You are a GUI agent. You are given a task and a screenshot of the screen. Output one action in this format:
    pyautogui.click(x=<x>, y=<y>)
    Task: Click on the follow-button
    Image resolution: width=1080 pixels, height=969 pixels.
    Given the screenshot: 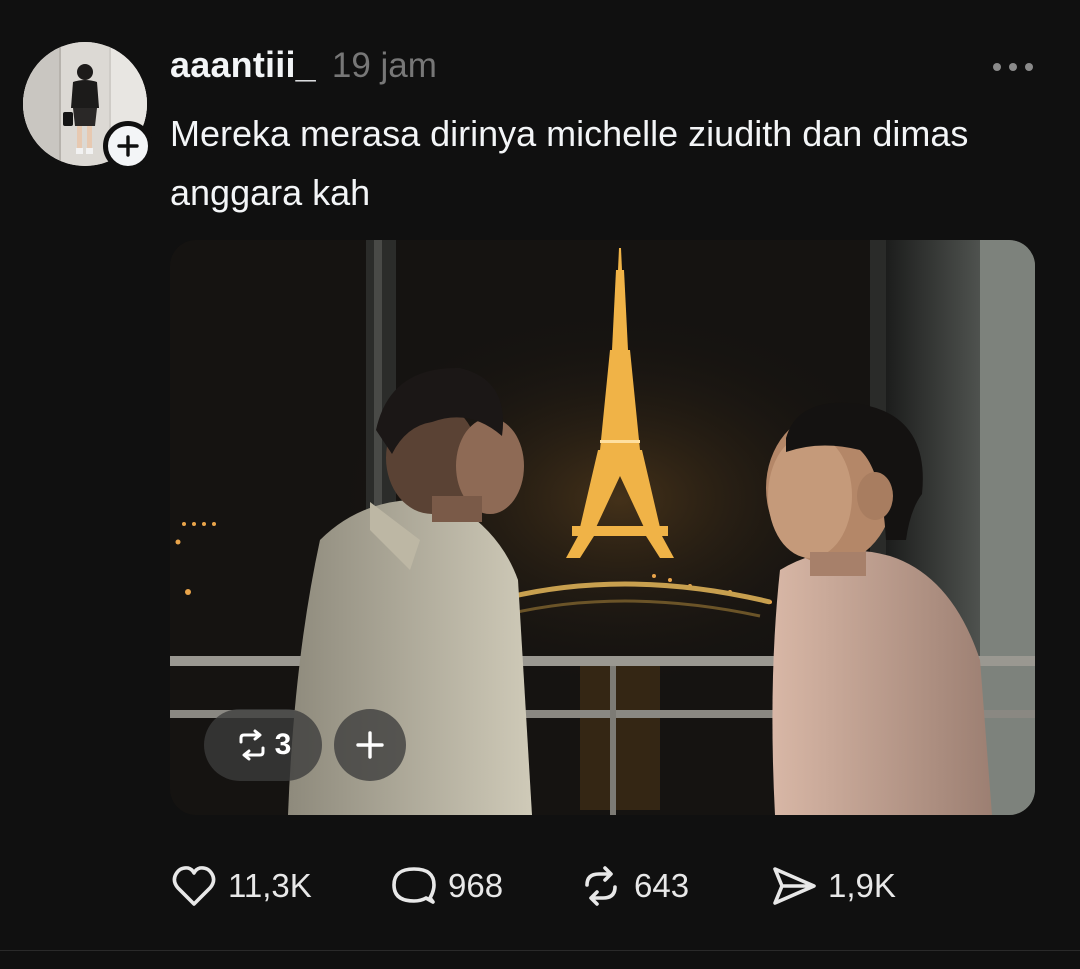 What is the action you would take?
    pyautogui.click(x=128, y=146)
    